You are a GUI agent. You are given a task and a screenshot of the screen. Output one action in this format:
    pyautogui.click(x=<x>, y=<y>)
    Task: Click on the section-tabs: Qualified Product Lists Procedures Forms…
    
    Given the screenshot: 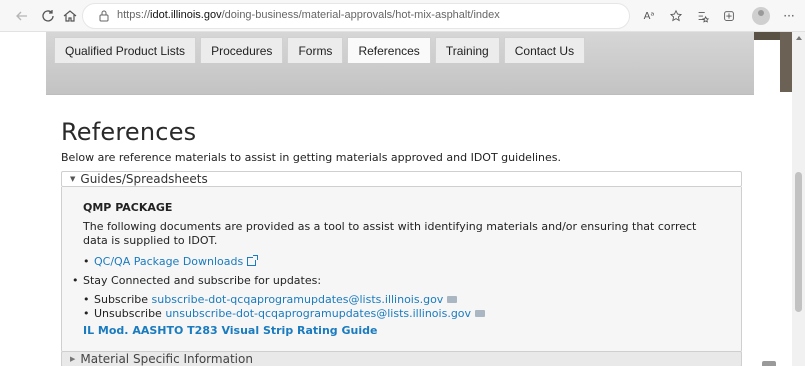 What is the action you would take?
    pyautogui.click(x=321, y=50)
    